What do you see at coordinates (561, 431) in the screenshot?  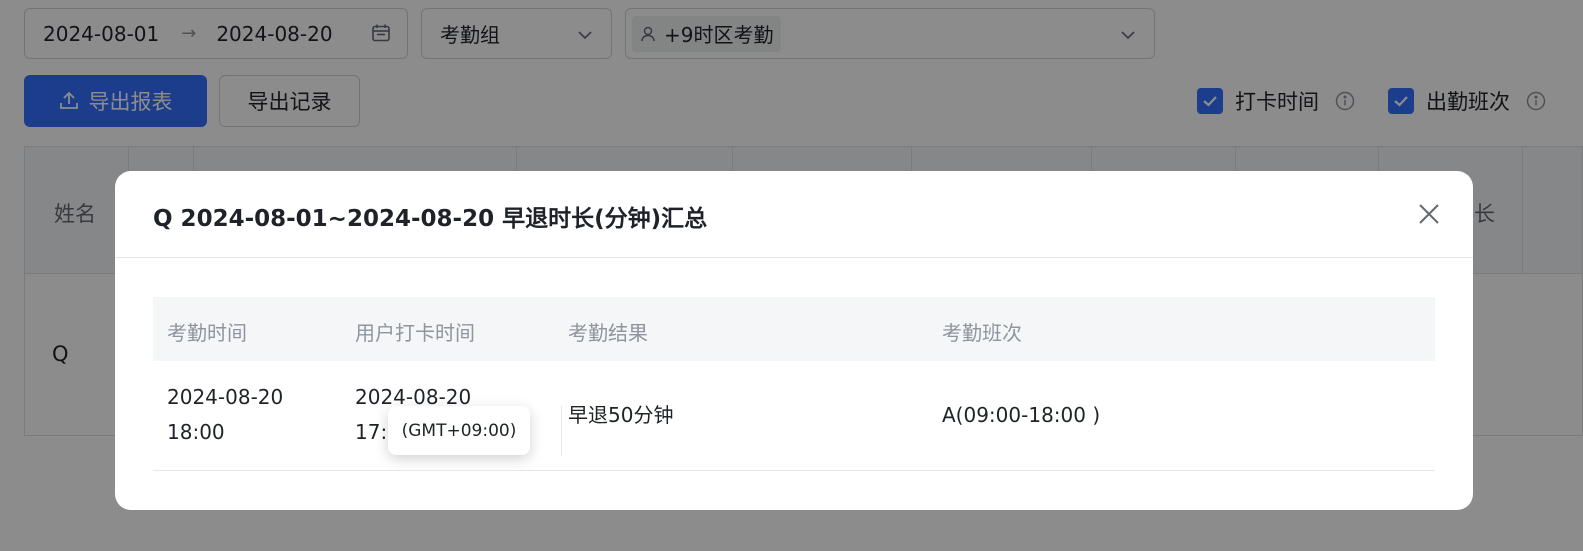 I see `column-divider` at bounding box center [561, 431].